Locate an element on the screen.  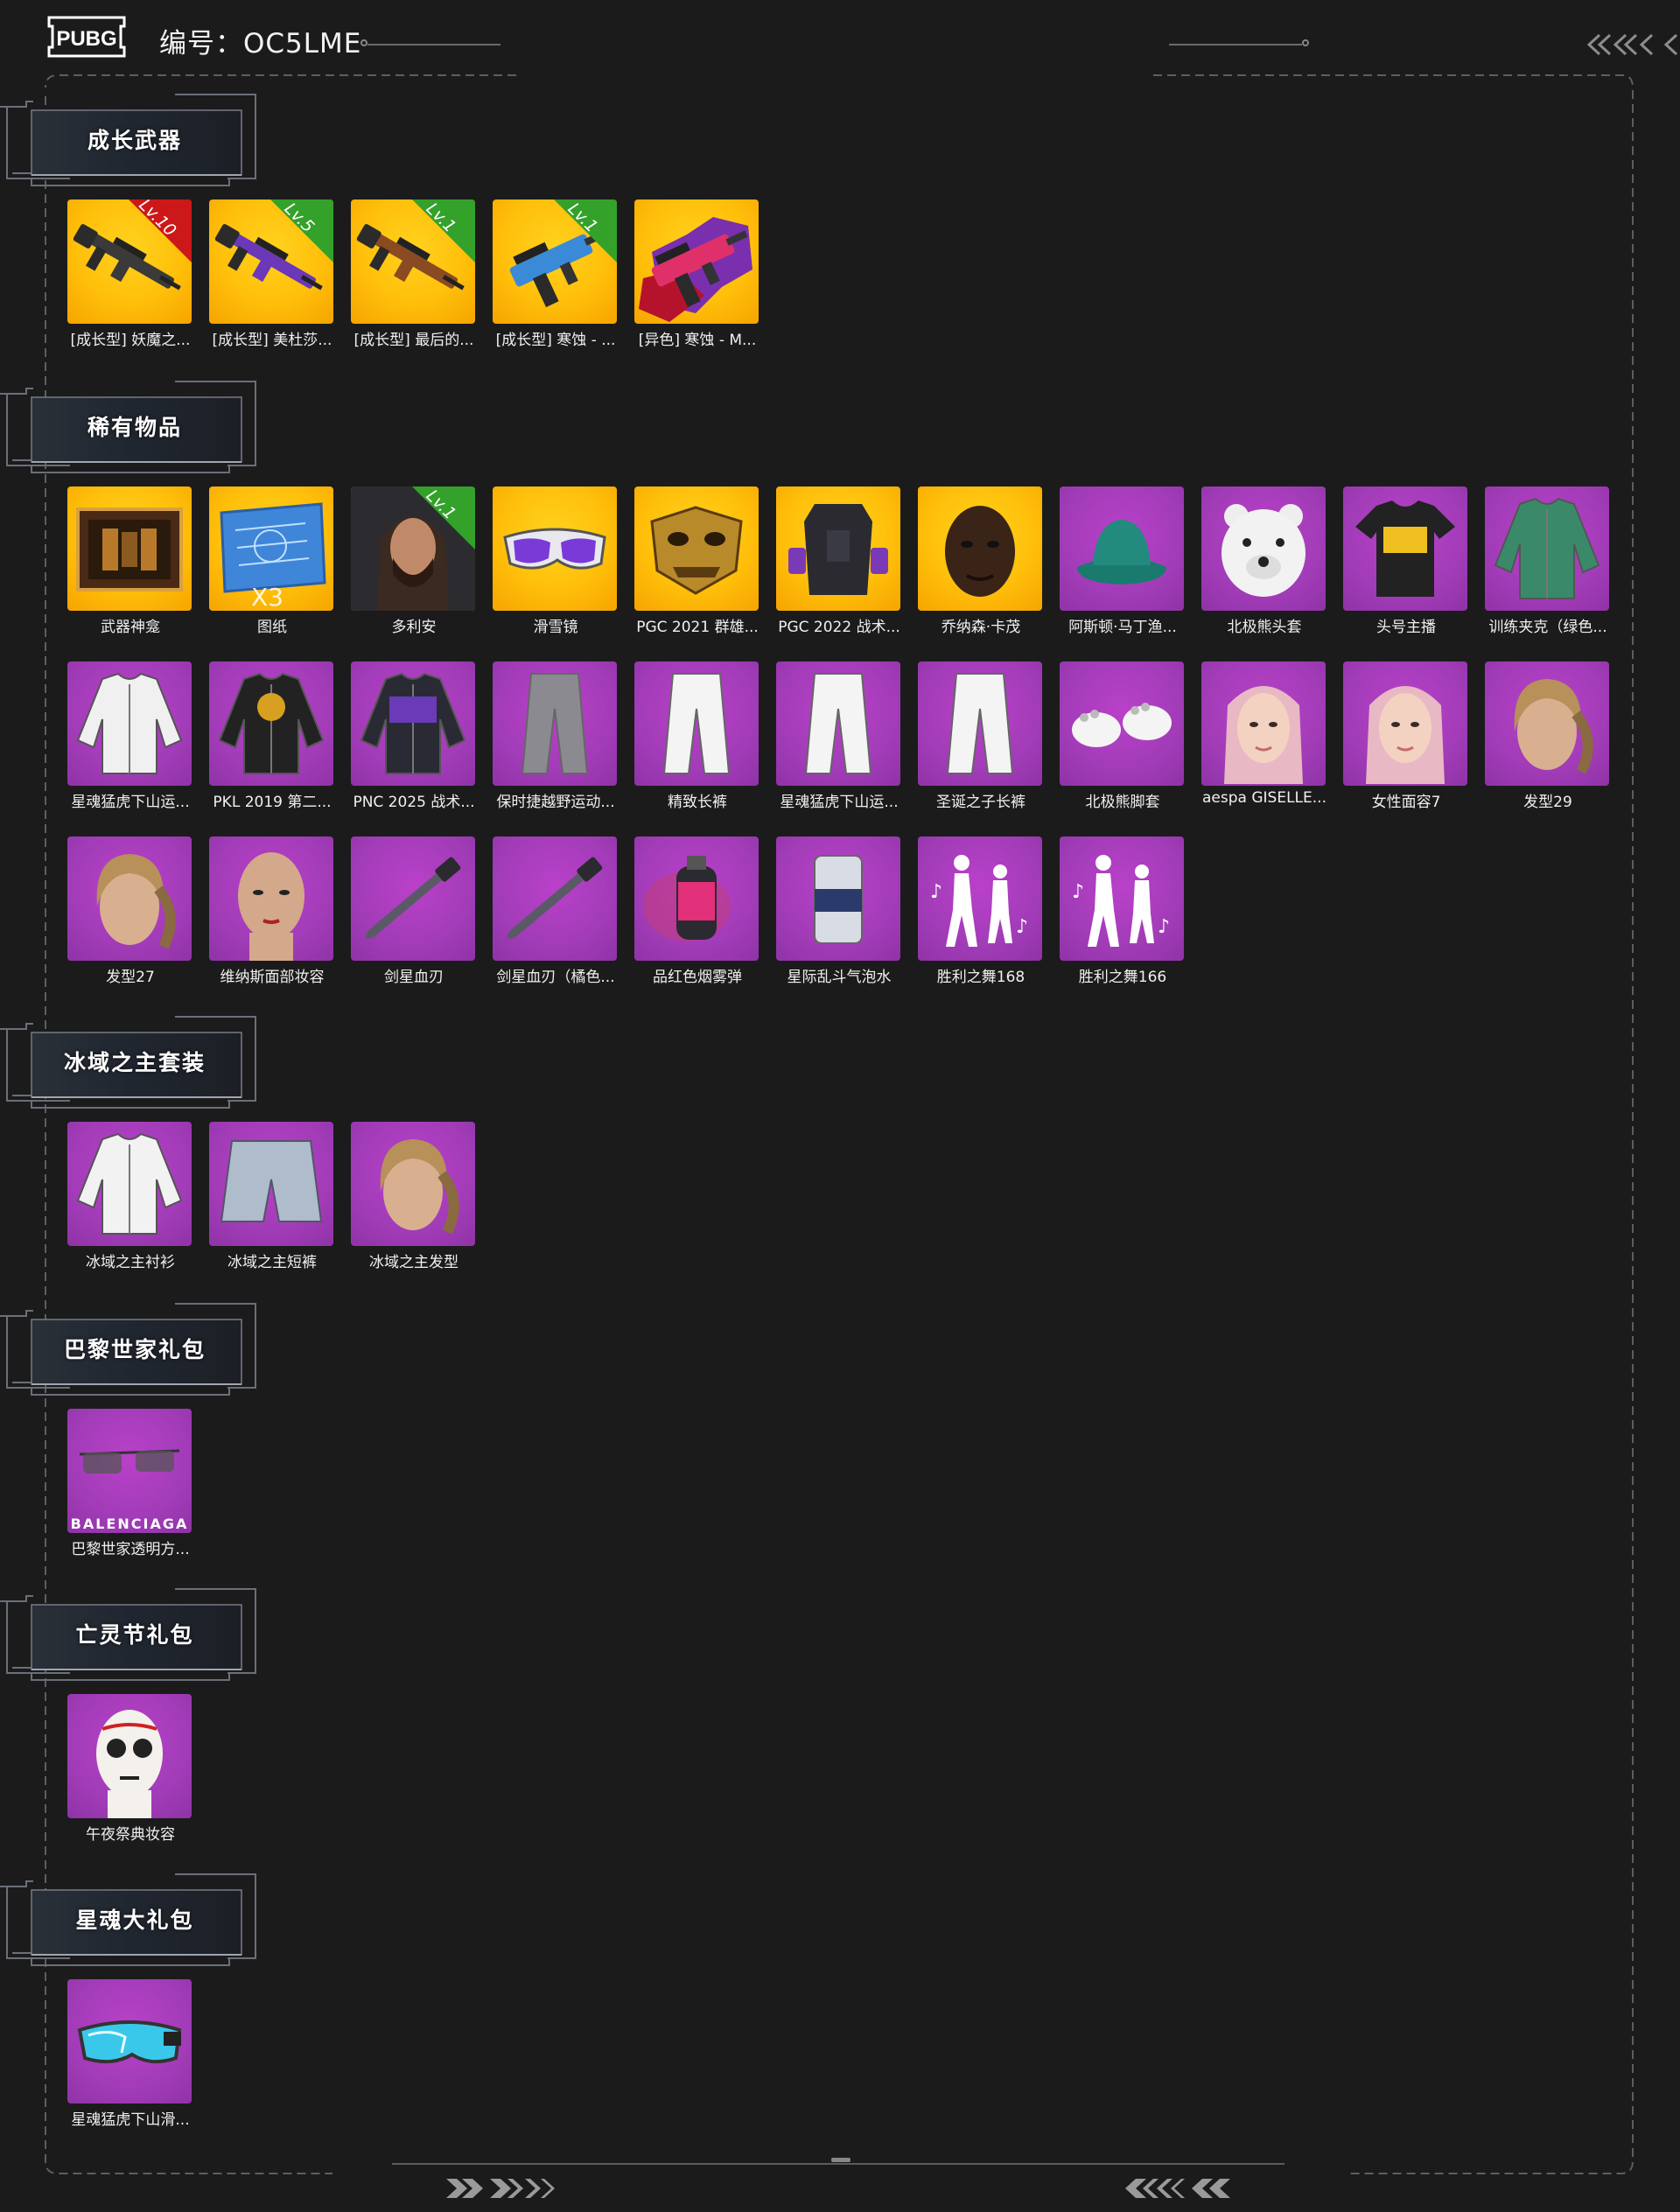
inventory-item: 乔纳森·卡茂 is located at coordinates (981, 565).